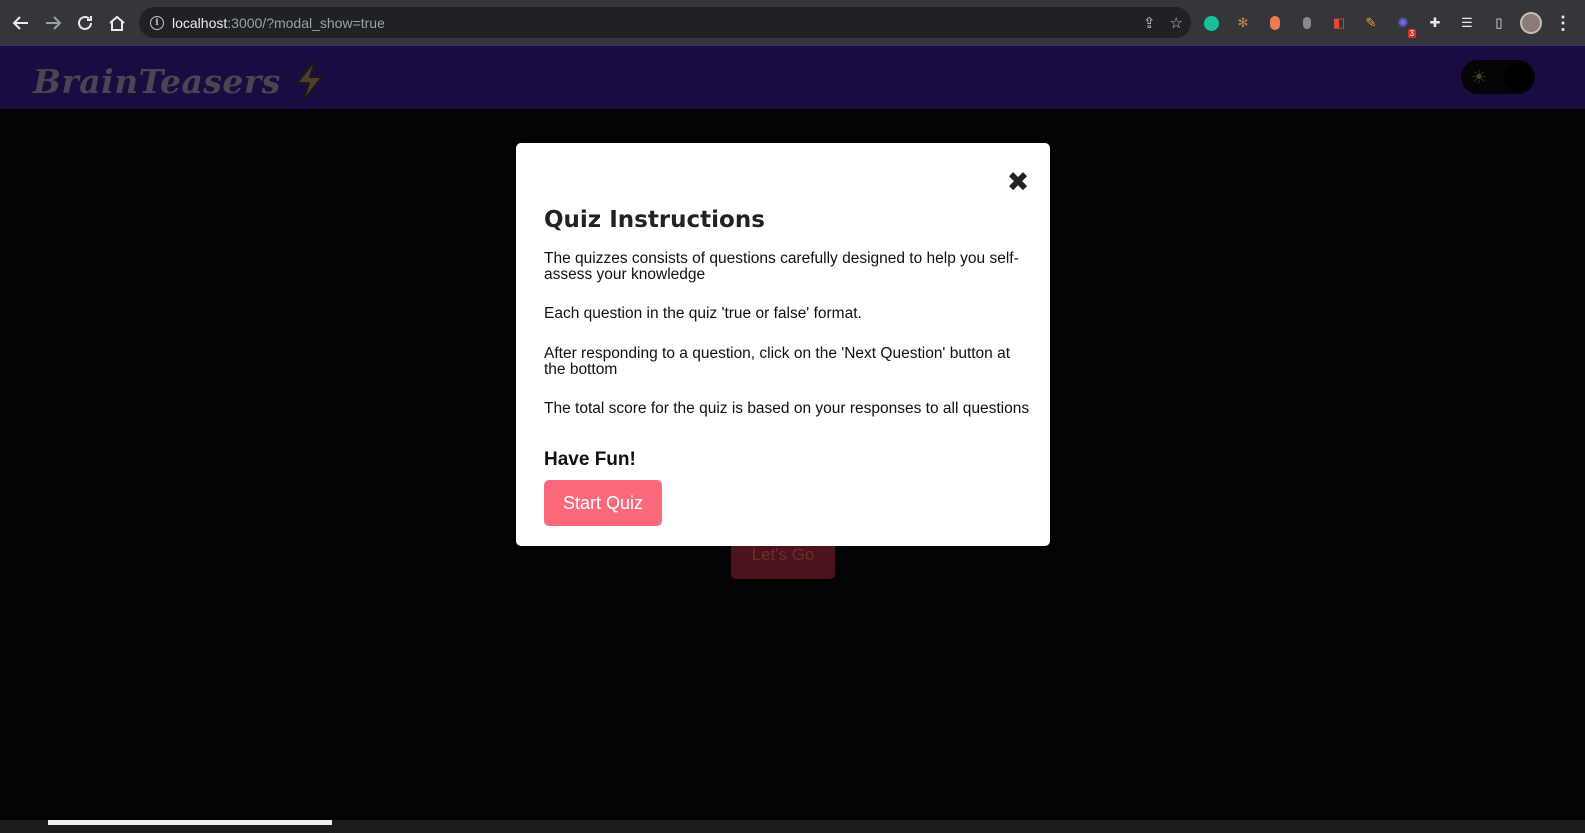  I want to click on reload-button, so click(85, 23).